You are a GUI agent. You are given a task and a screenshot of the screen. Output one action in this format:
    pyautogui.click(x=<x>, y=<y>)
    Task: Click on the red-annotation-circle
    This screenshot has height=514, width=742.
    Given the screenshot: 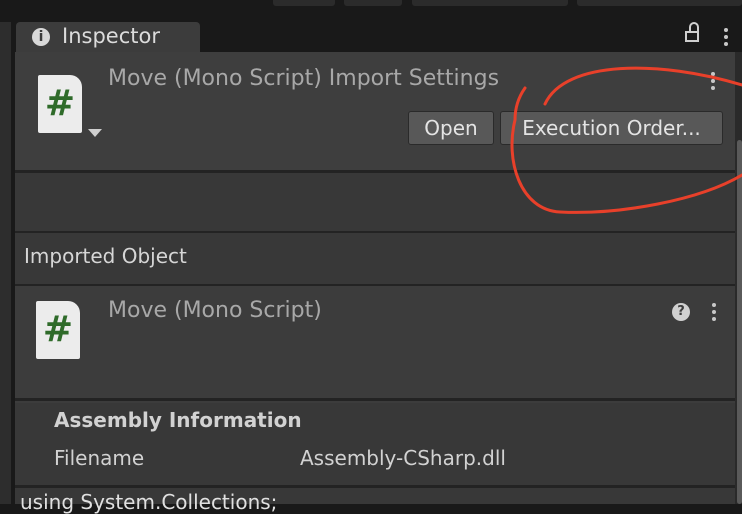 What is the action you would take?
    pyautogui.click(x=626, y=140)
    